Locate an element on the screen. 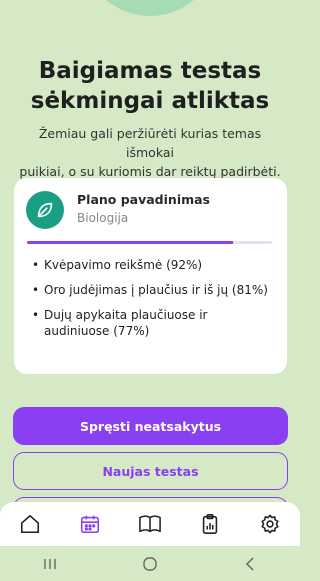  calendar-icon is located at coordinates (90, 524).